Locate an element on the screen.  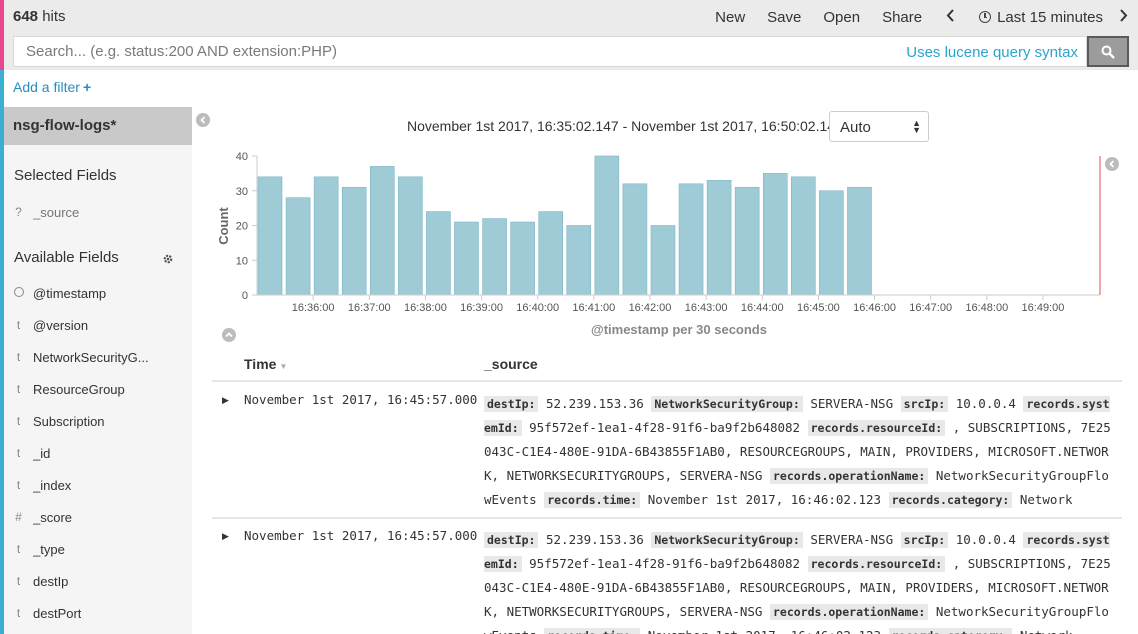
y-tick-label: 10 is located at coordinates (242, 261).